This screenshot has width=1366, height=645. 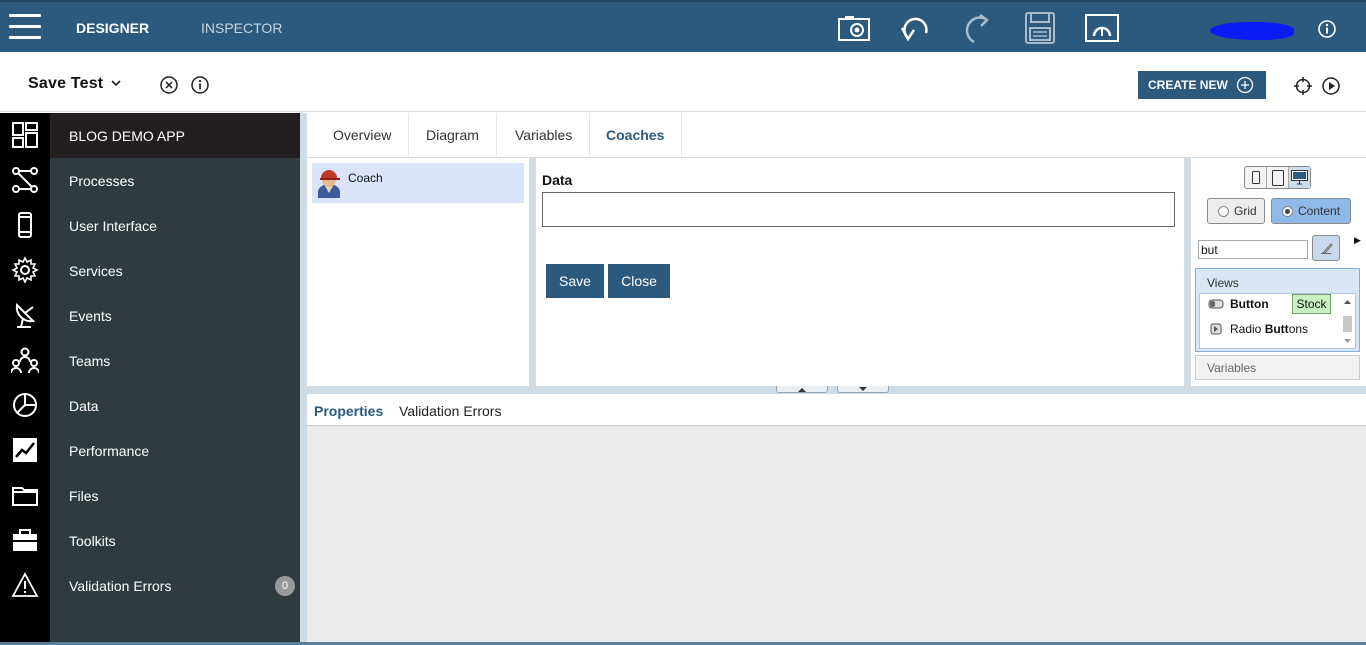 What do you see at coordinates (175, 225) in the screenshot?
I see `nav-item-user-interface: User Interface` at bounding box center [175, 225].